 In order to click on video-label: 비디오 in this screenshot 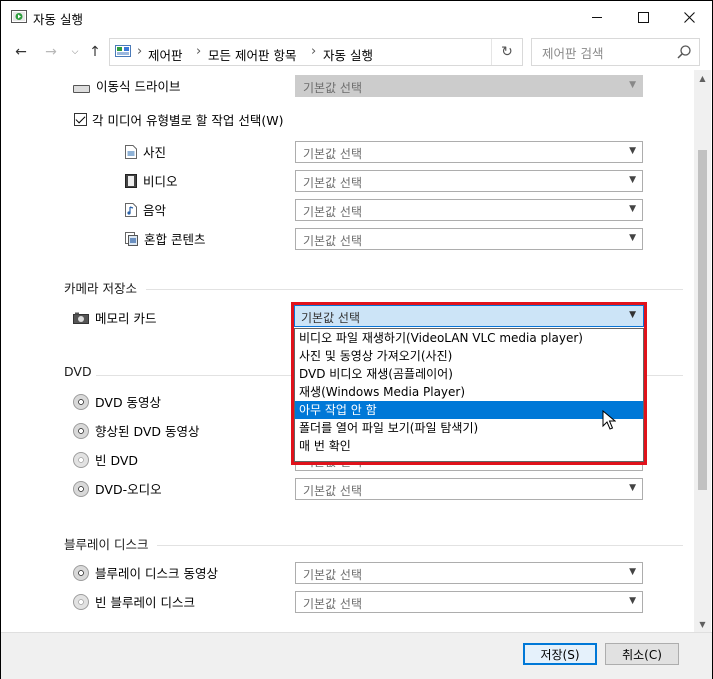, I will do `click(160, 181)`.